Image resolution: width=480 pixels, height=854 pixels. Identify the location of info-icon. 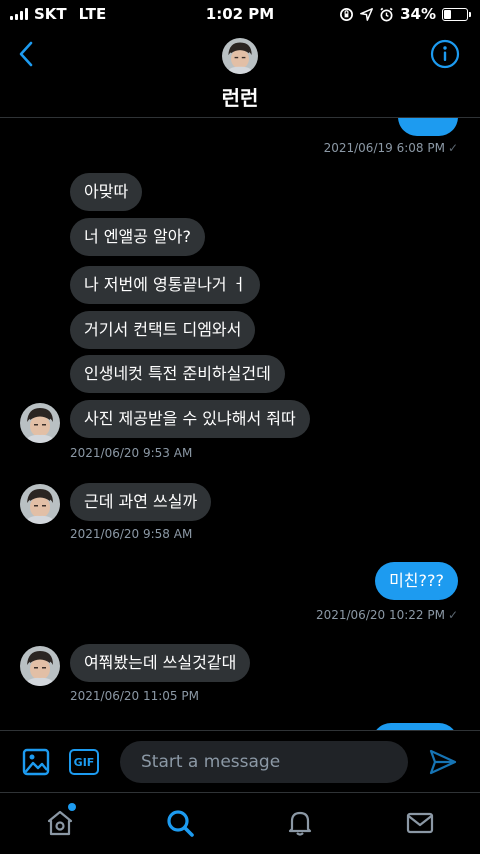
(445, 54).